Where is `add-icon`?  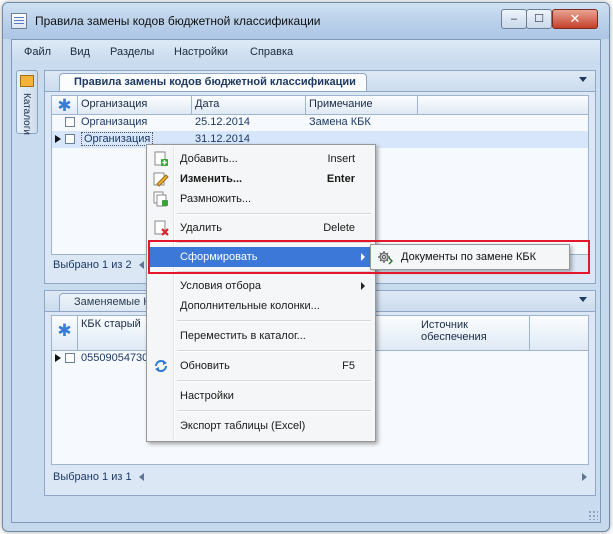
add-icon is located at coordinates (161, 158).